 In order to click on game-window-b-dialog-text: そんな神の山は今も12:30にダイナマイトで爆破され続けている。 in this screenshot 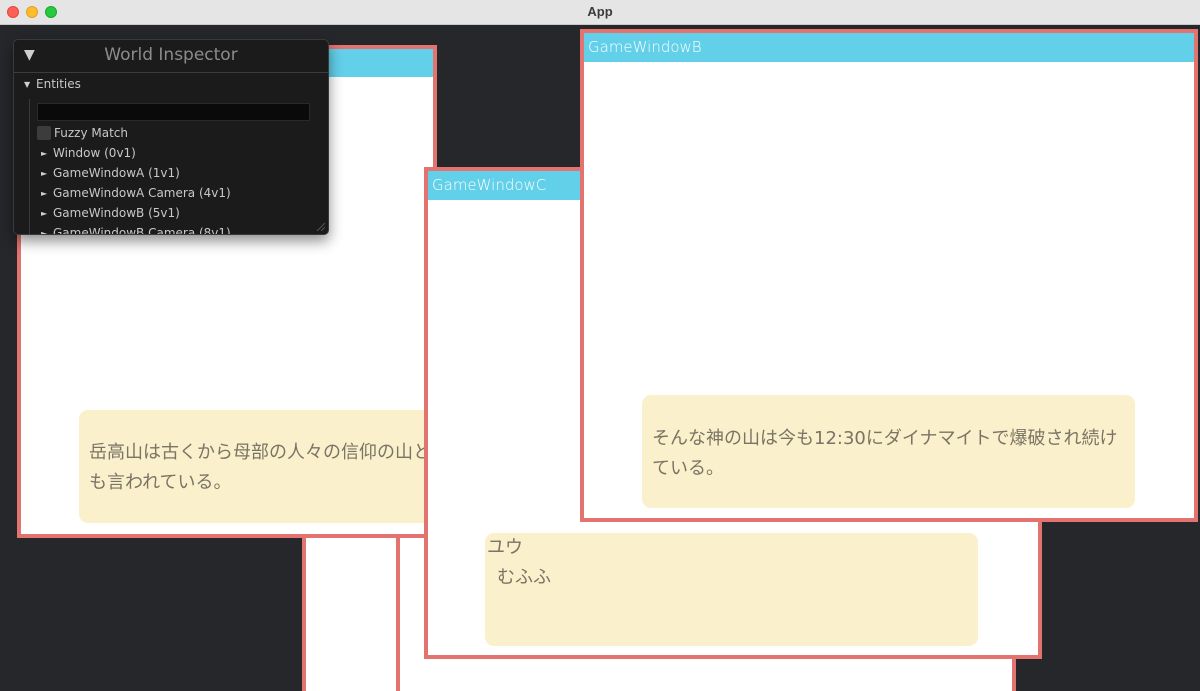, I will do `click(885, 453)`.